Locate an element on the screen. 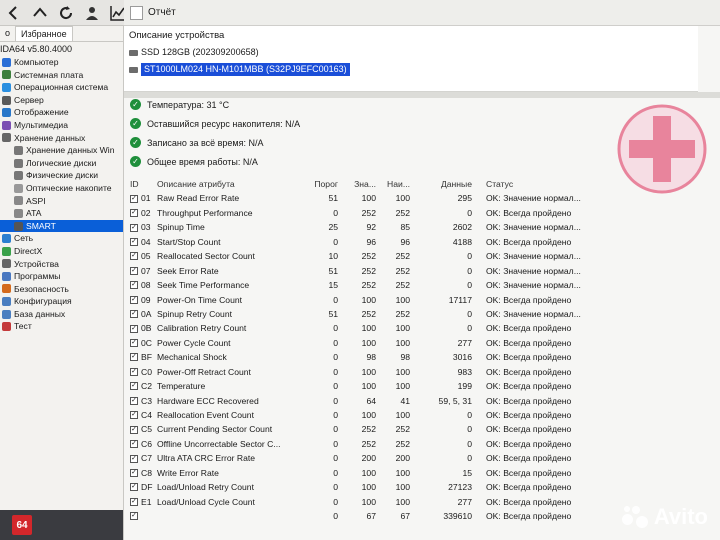 The width and height of the screenshot is (720, 540). sidebar-item: DirectX is located at coordinates (61, 251).